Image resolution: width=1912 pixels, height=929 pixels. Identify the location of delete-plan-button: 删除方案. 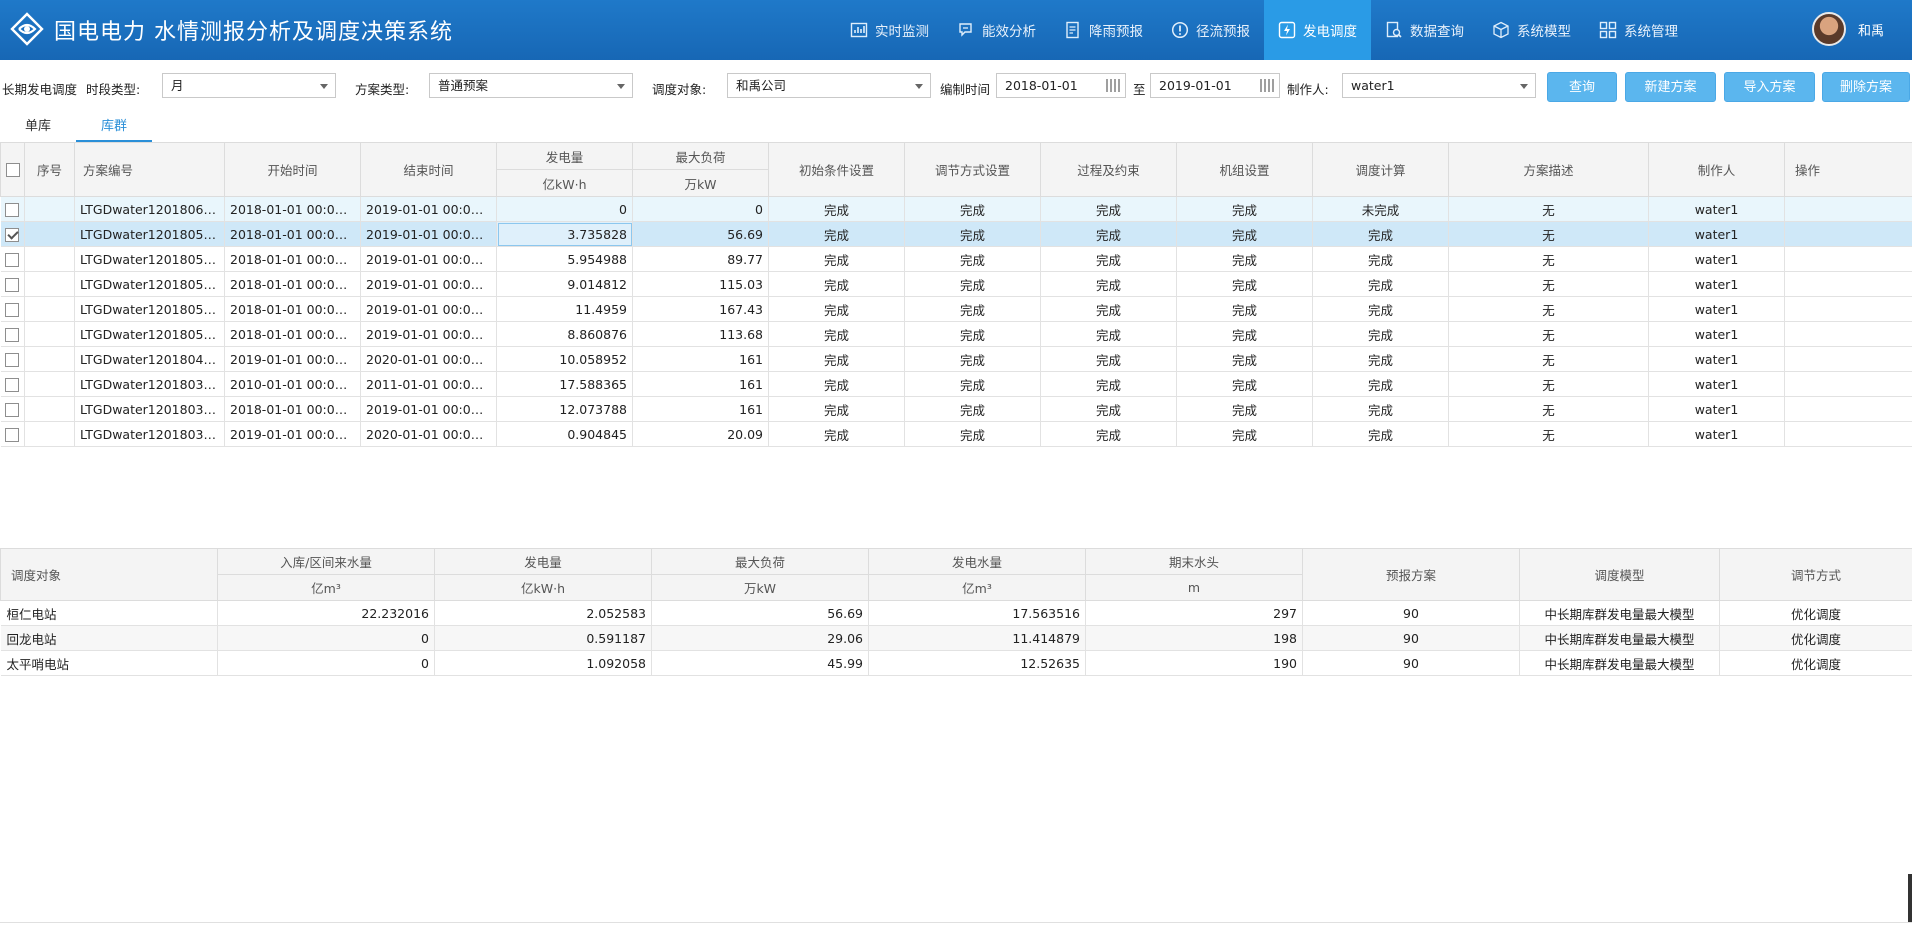
(1866, 87).